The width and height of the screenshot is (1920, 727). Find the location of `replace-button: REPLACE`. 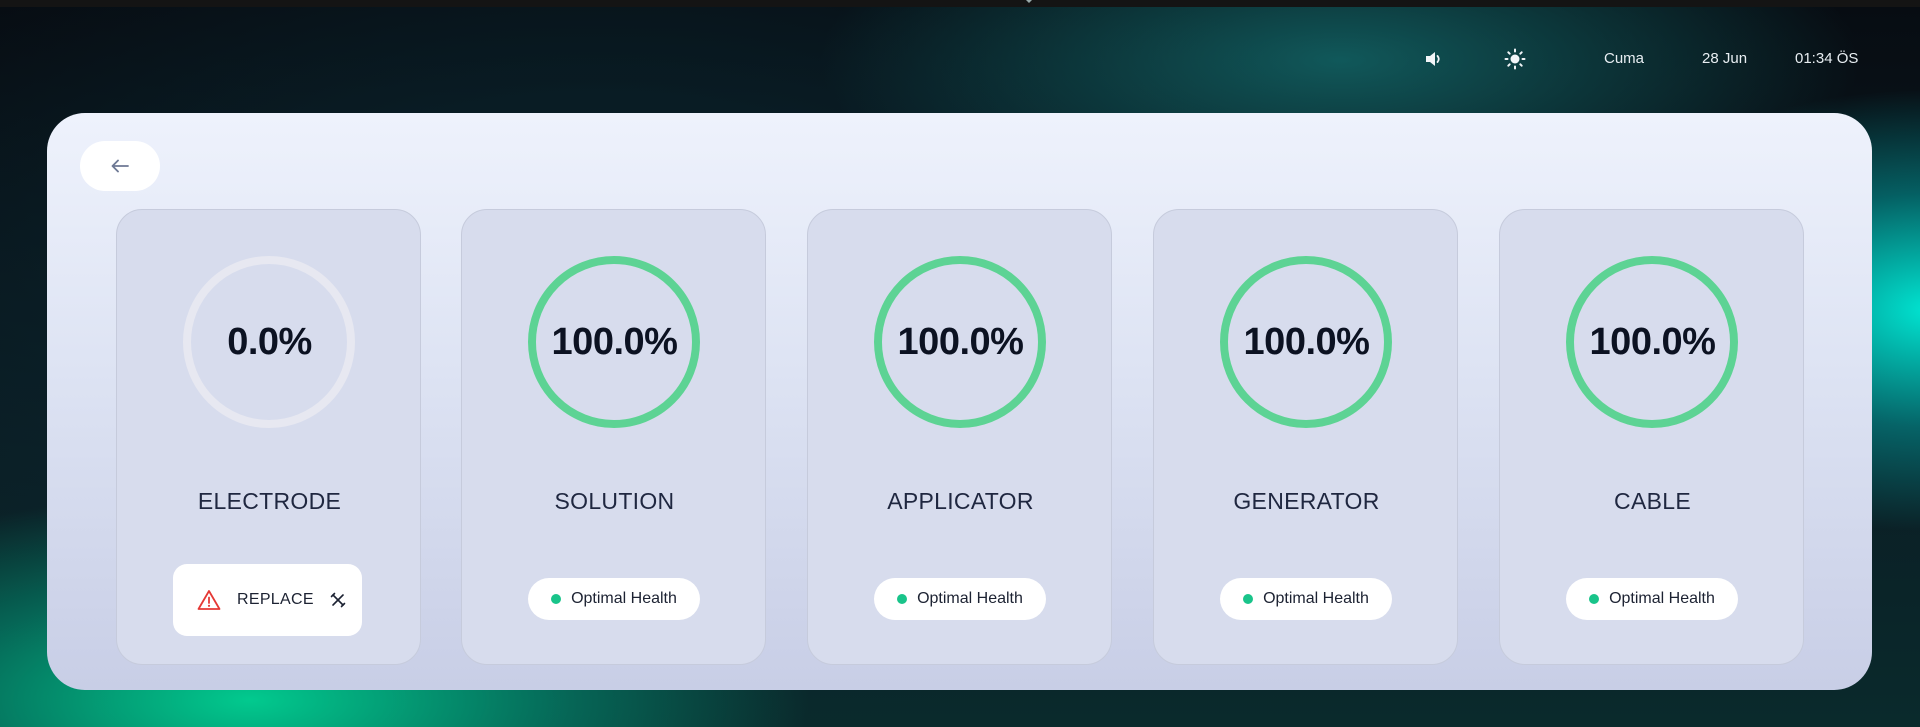

replace-button: REPLACE is located at coordinates (267, 600).